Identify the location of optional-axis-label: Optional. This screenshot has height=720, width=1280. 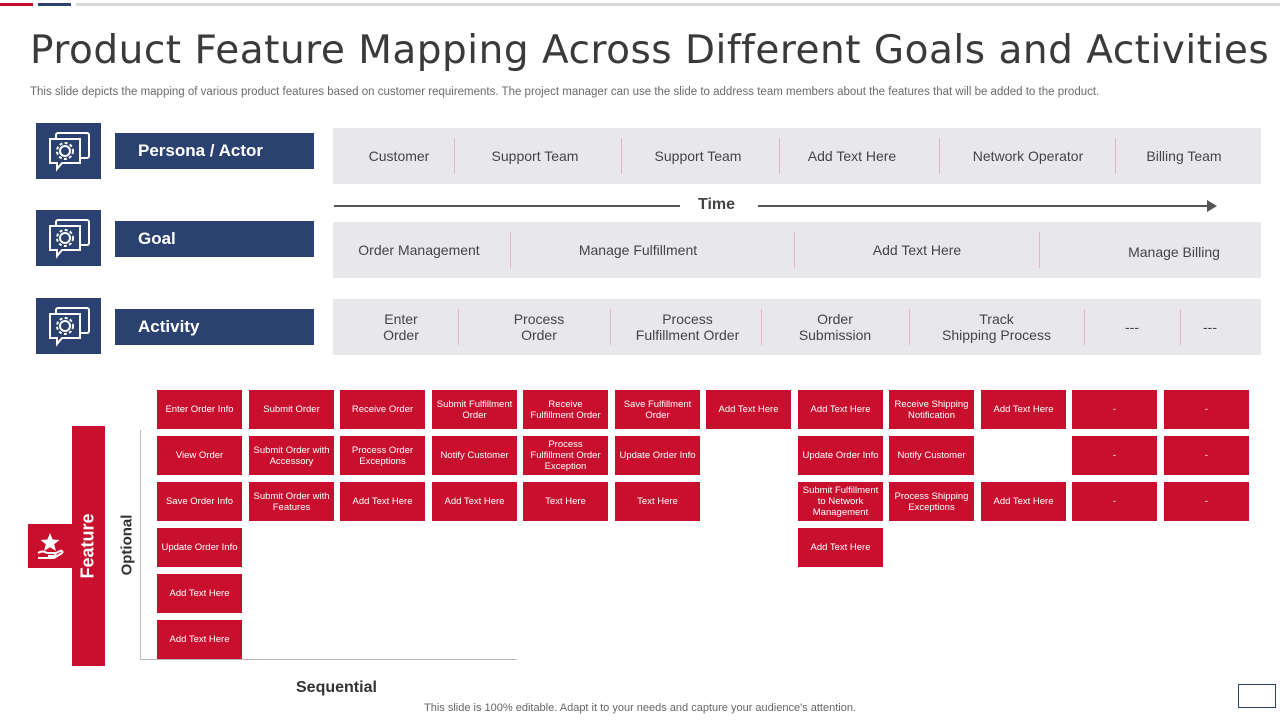
(127, 545).